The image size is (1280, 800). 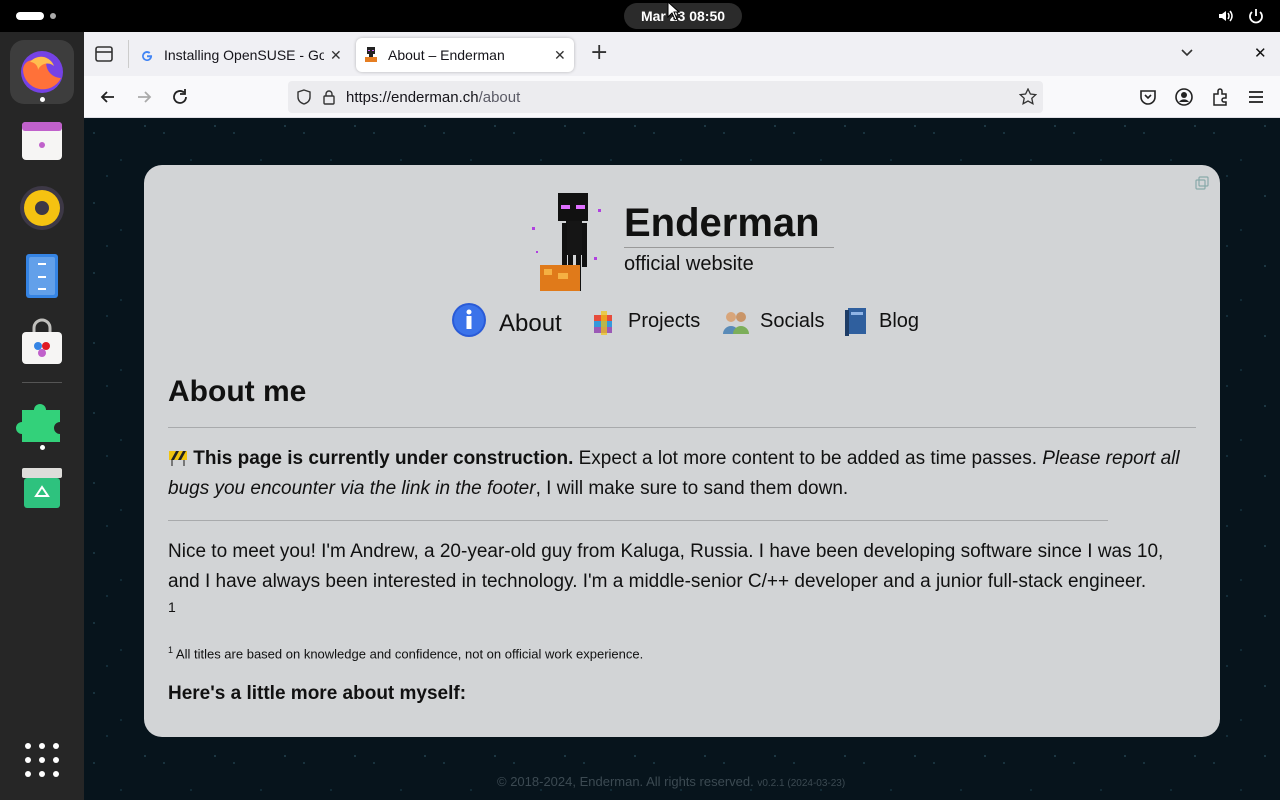 What do you see at coordinates (1202, 183) in the screenshot?
I see `copy-icon` at bounding box center [1202, 183].